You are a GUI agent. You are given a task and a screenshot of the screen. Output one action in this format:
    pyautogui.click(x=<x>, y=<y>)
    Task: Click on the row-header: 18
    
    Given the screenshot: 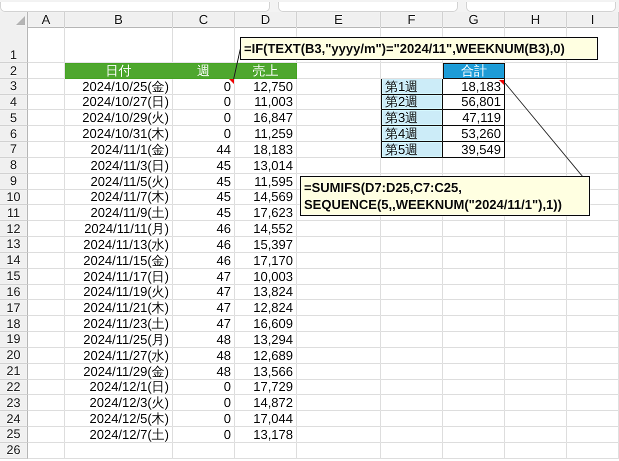 What is the action you would take?
    pyautogui.click(x=14, y=324)
    